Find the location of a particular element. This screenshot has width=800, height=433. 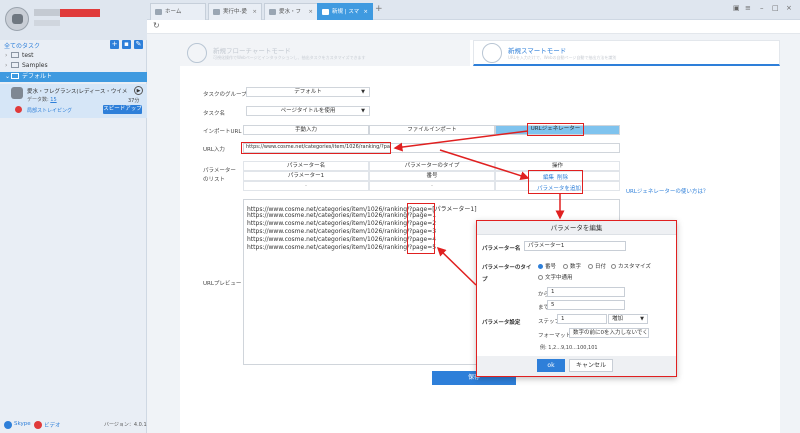

arrow-to-preview is located at coordinates (456, 266).